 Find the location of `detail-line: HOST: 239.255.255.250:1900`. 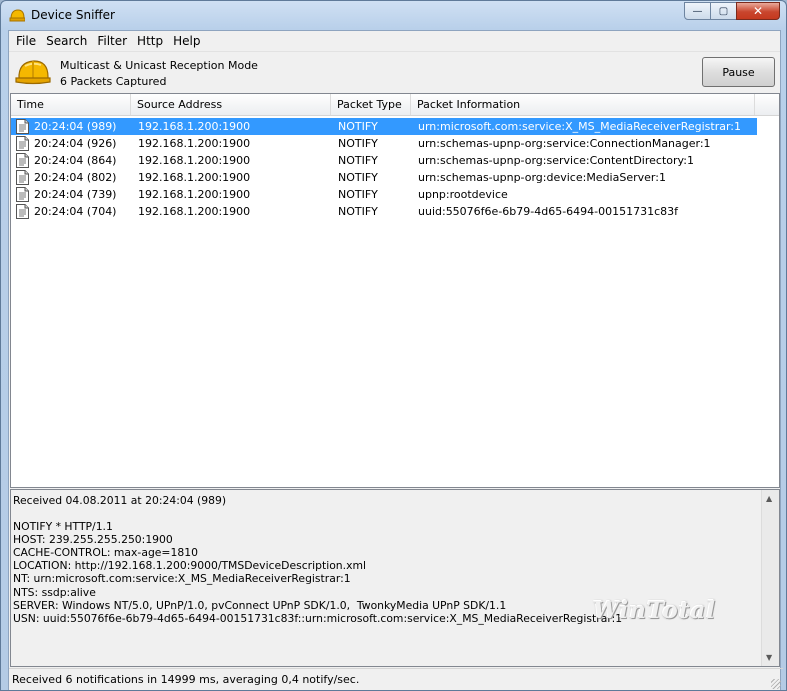

detail-line: HOST: 239.255.255.250:1900 is located at coordinates (93, 540).